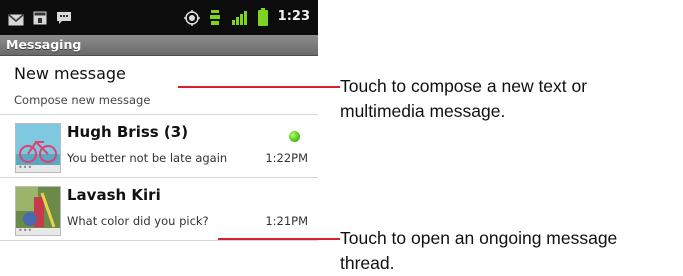  I want to click on callout-text-thread: Touch to open an ongoing message thread., so click(478, 251).